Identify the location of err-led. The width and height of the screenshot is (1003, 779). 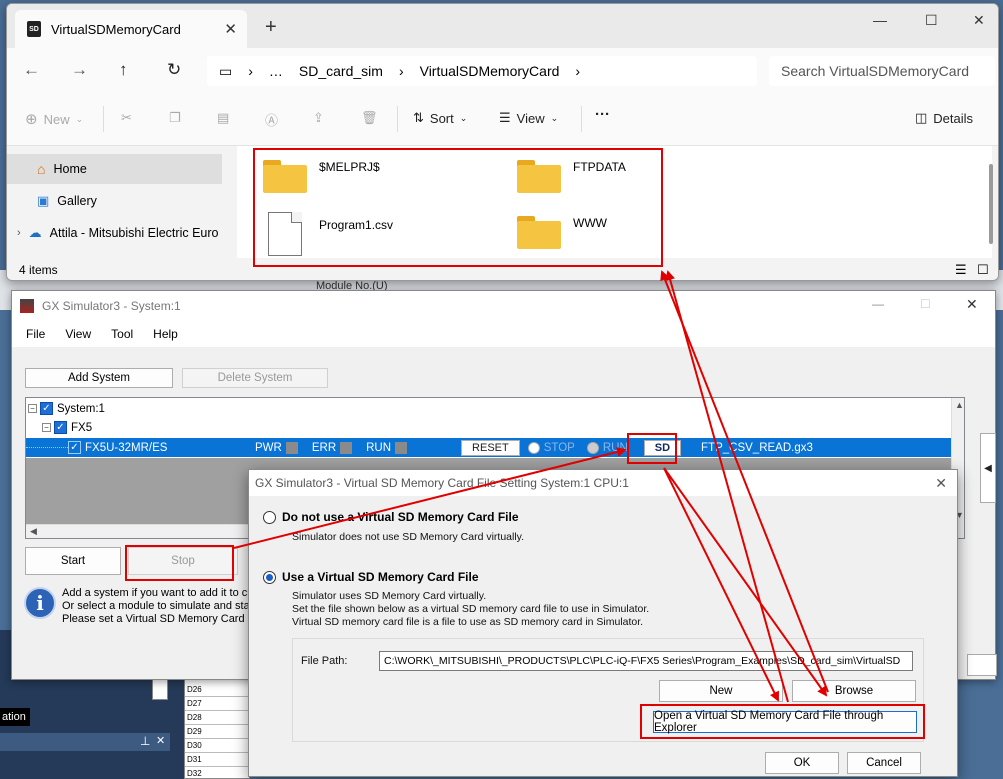
(346, 447).